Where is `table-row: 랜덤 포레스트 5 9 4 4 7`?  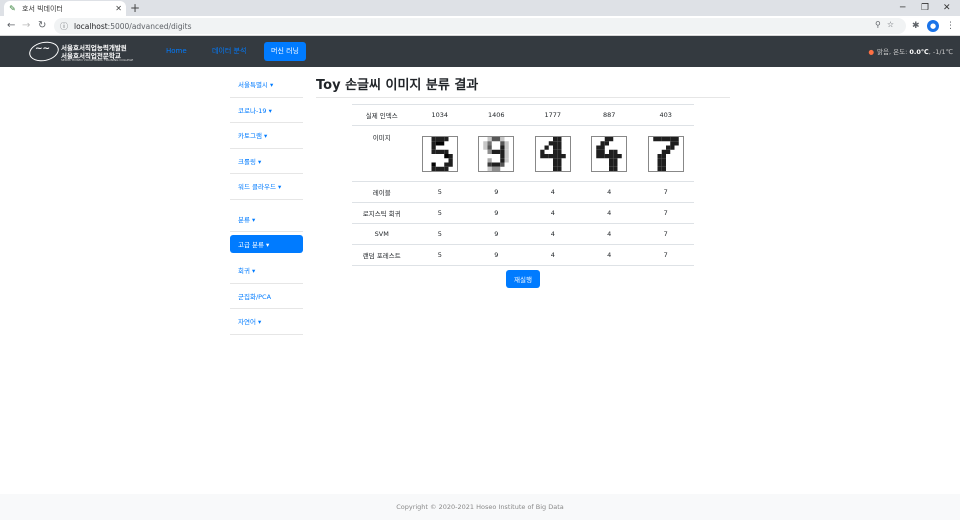
table-row: 랜덤 포레스트 5 9 4 4 7 is located at coordinates (523, 255).